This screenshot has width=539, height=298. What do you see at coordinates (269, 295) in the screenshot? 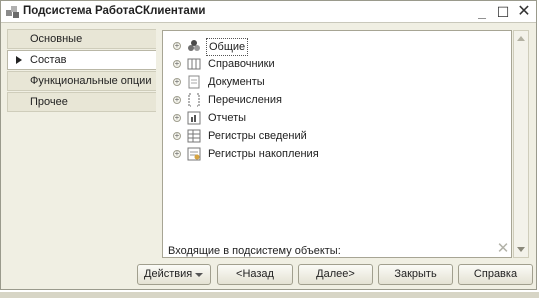
I see `bottom-edge` at bounding box center [269, 295].